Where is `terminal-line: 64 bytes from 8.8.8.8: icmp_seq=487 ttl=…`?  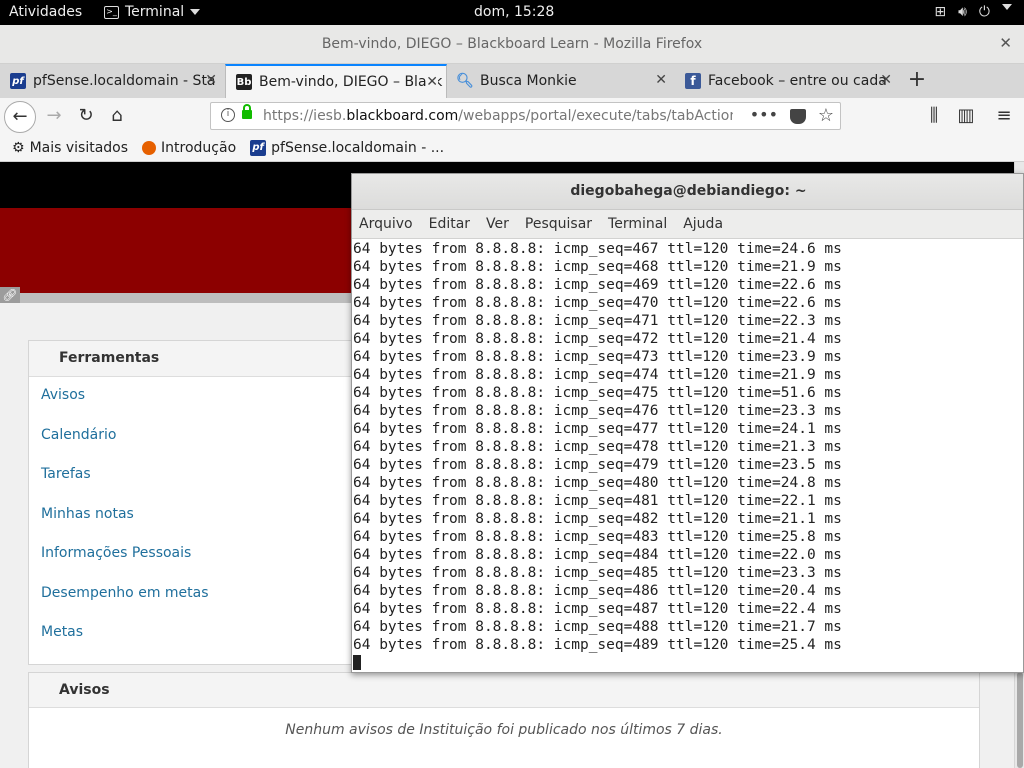 terminal-line: 64 bytes from 8.8.8.8: icmp_seq=487 ttl=… is located at coordinates (597, 609).